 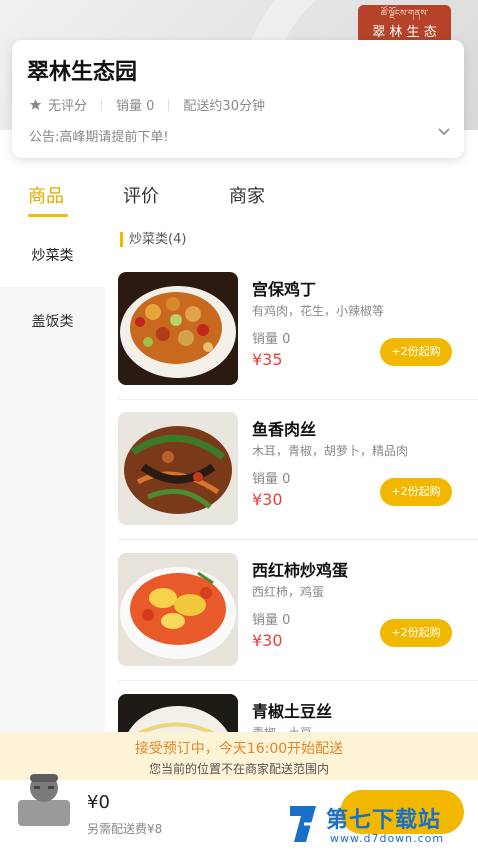 I want to click on dish-item: 宫保鸡丁 有鸡肉，花生，小辣椒等 销量 0 ¥35 +2份起购, so click(x=298, y=338).